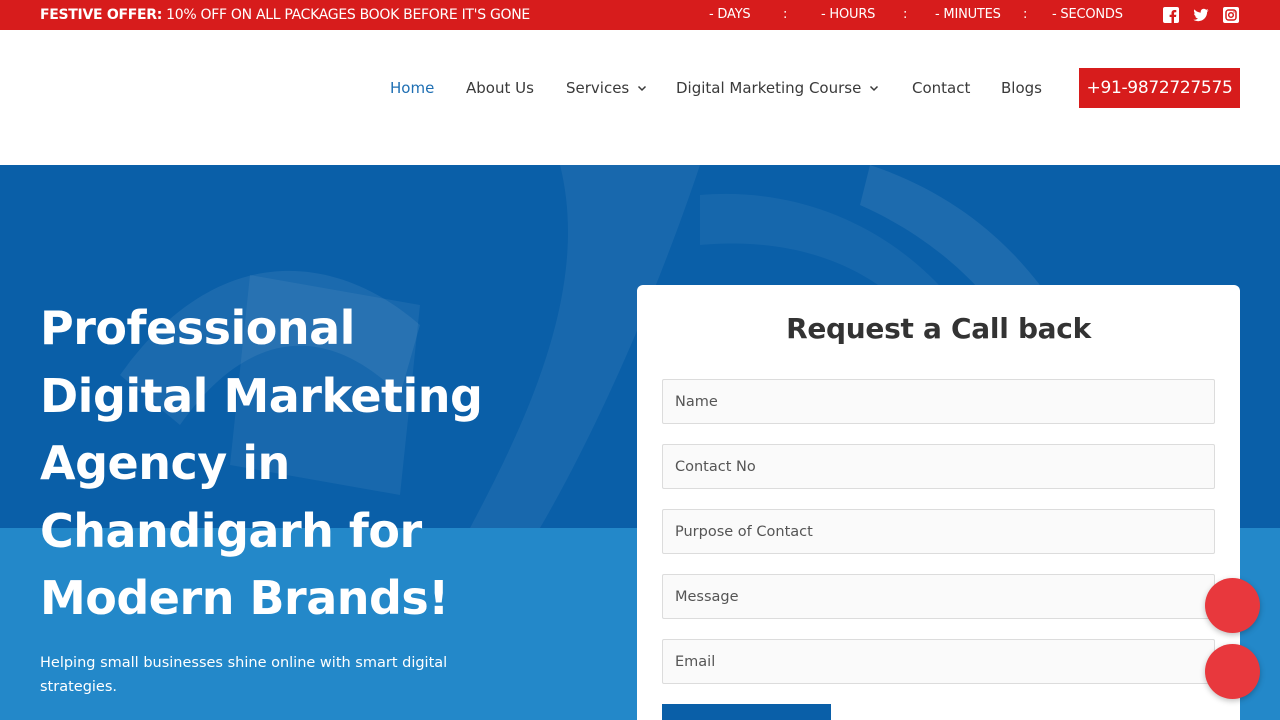  I want to click on hero-heading-line: Modern Brands!, so click(244, 598).